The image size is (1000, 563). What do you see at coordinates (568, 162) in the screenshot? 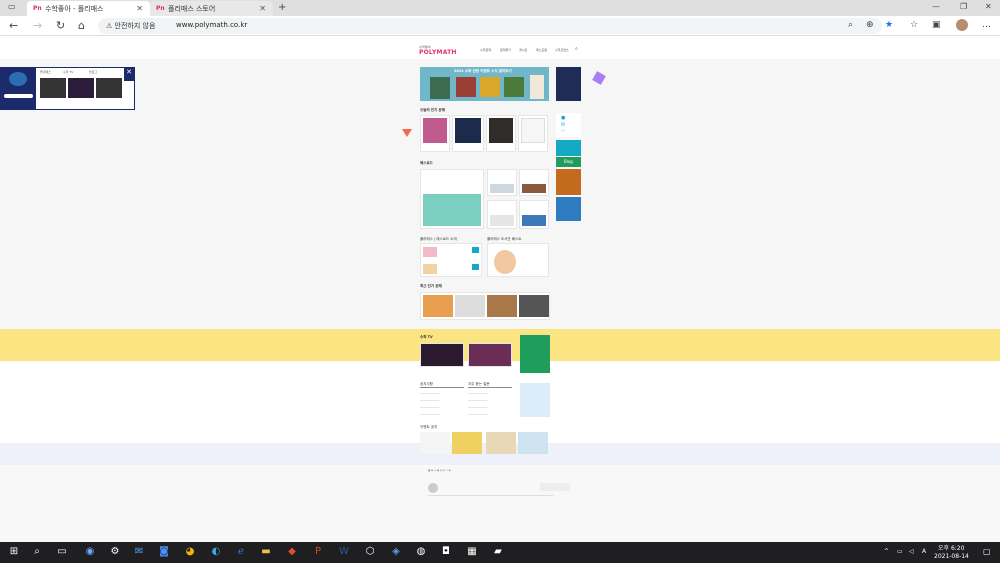
I see `side-blog-link: Blog` at bounding box center [568, 162].